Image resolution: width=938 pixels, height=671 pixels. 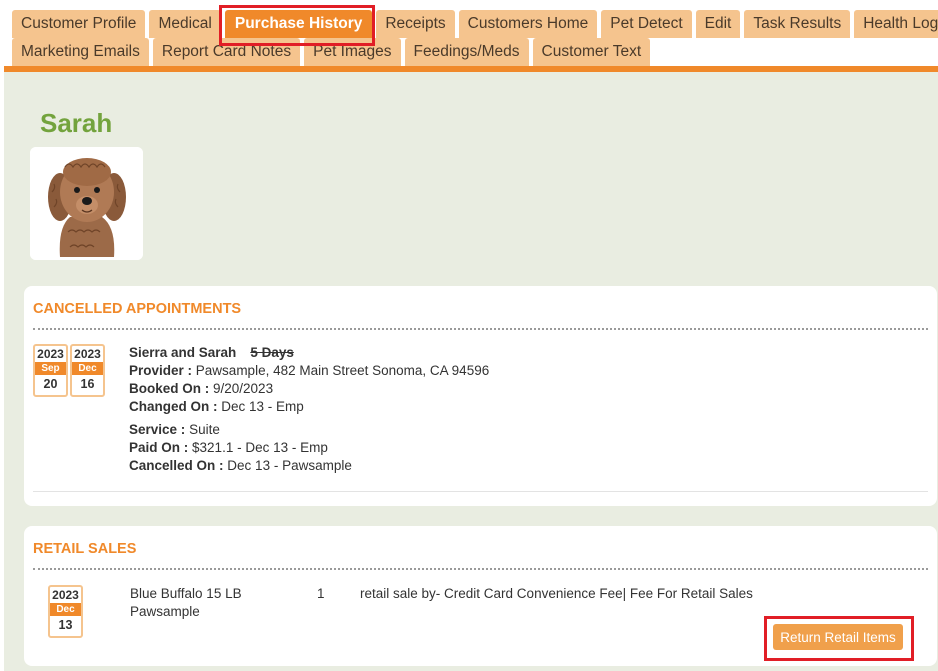 What do you see at coordinates (50, 384) in the screenshot?
I see `start-day: 20` at bounding box center [50, 384].